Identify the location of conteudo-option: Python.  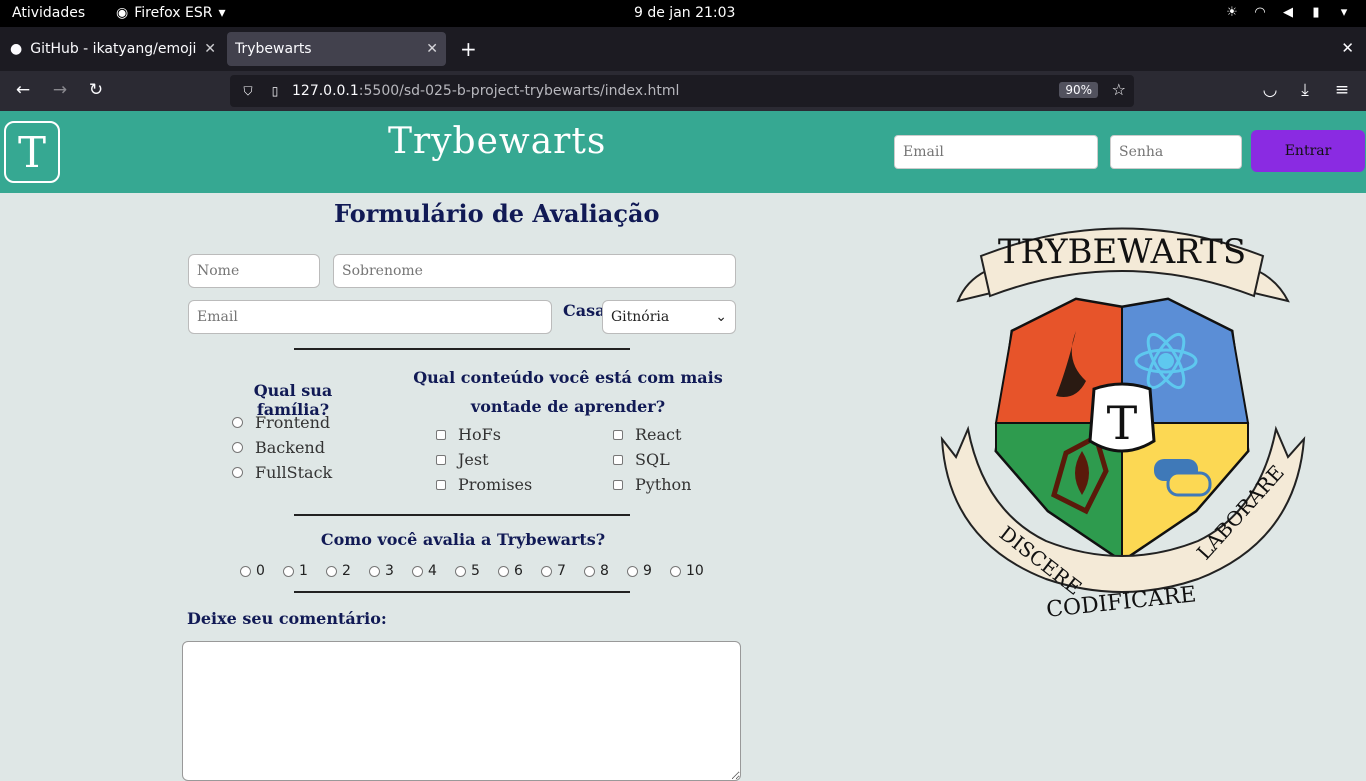
(652, 484).